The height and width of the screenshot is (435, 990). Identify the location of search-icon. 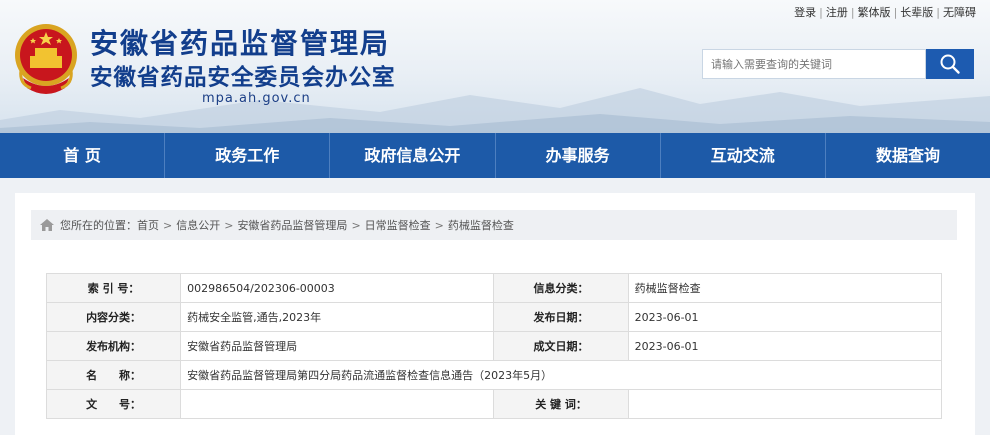
(950, 64).